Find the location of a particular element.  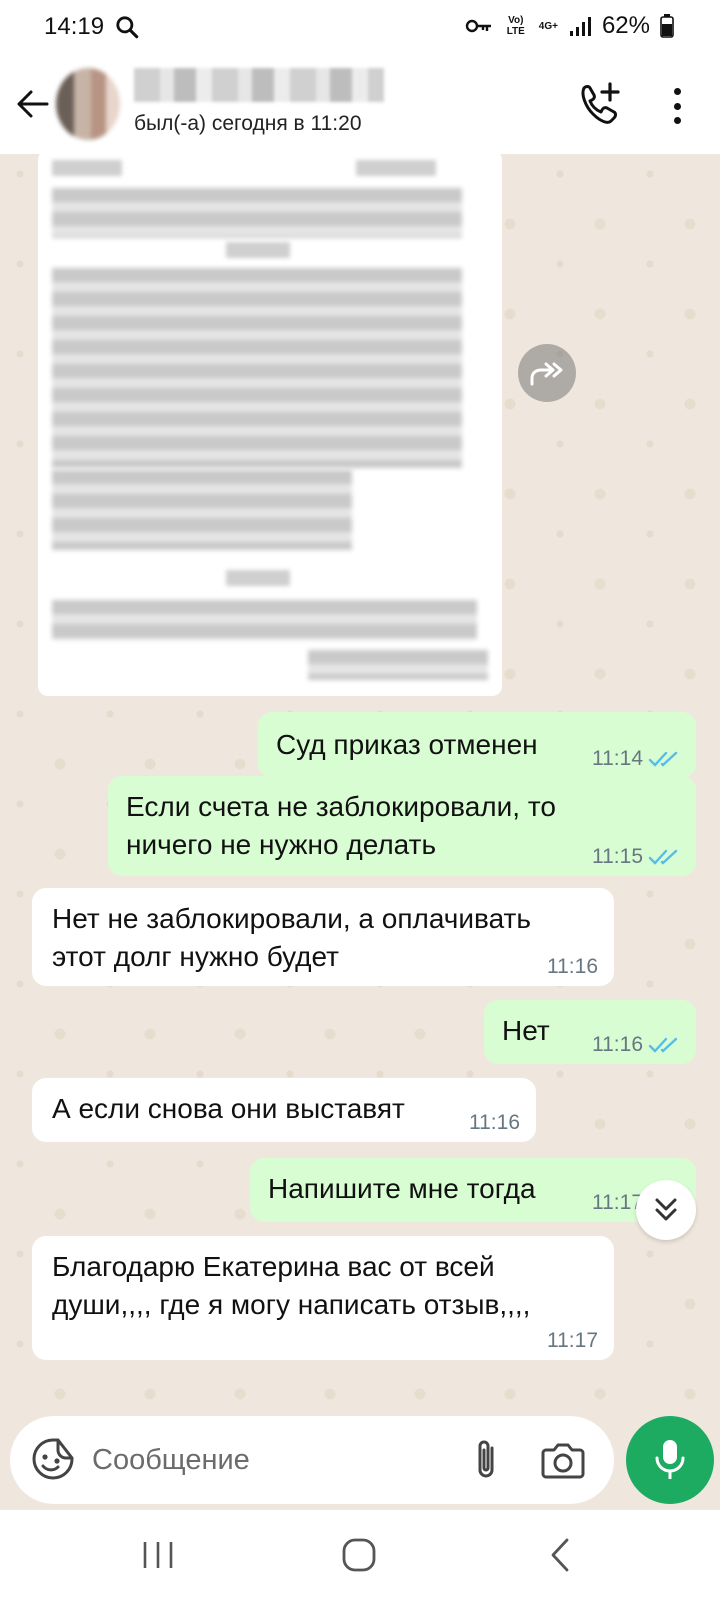

system-nav-bar is located at coordinates (360, 1555).